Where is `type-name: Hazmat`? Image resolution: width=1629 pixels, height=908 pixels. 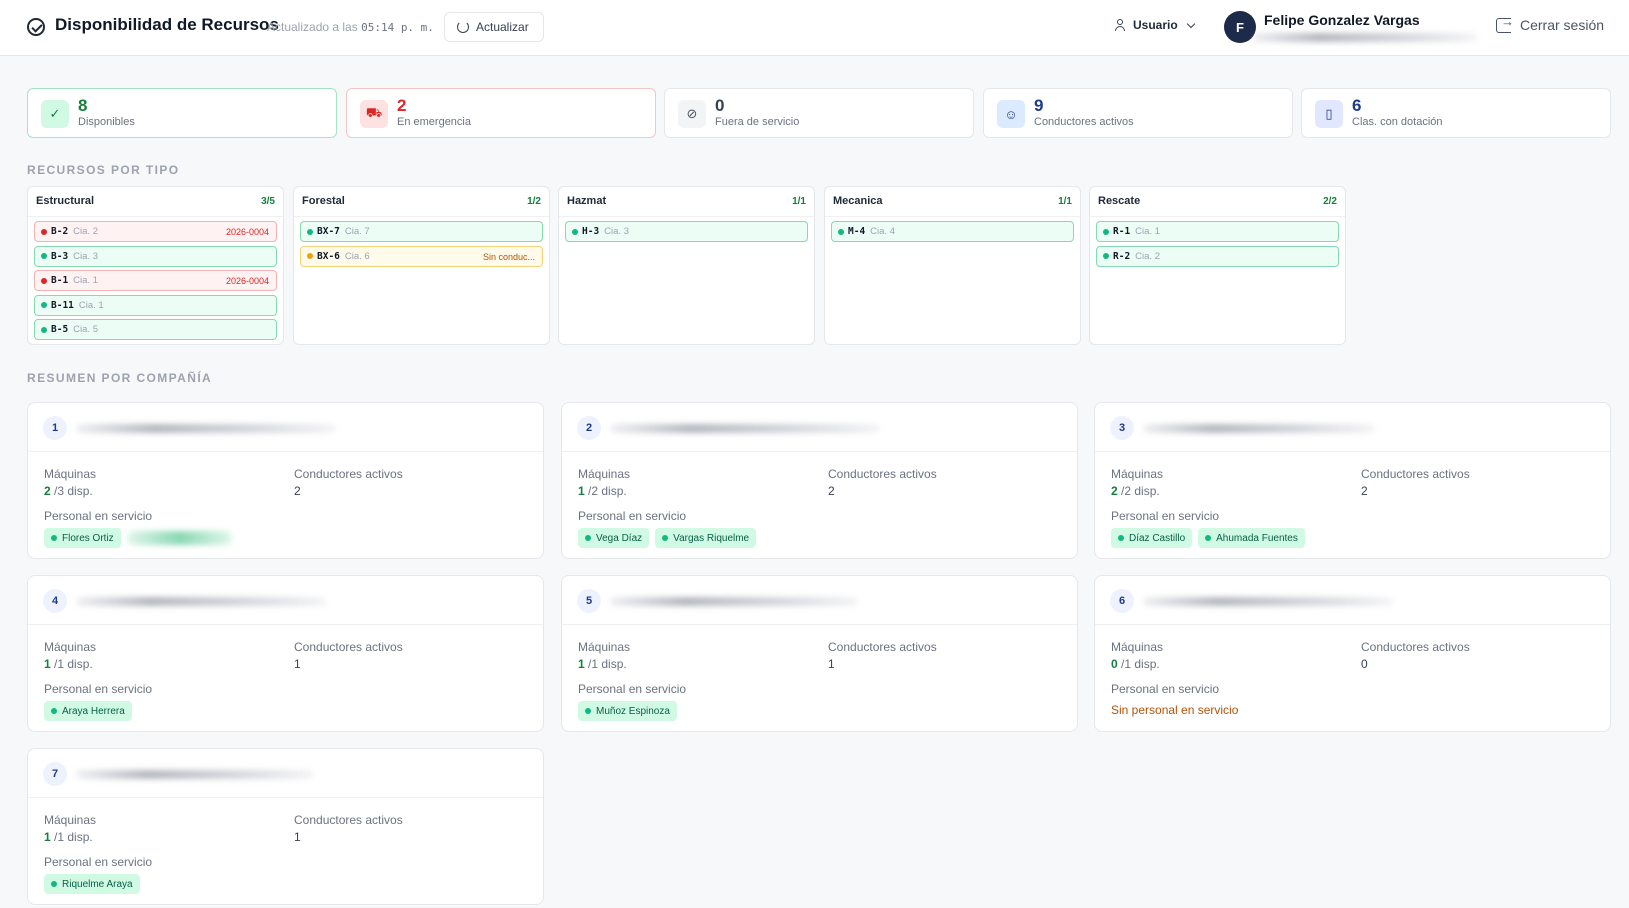
type-name: Hazmat is located at coordinates (587, 201).